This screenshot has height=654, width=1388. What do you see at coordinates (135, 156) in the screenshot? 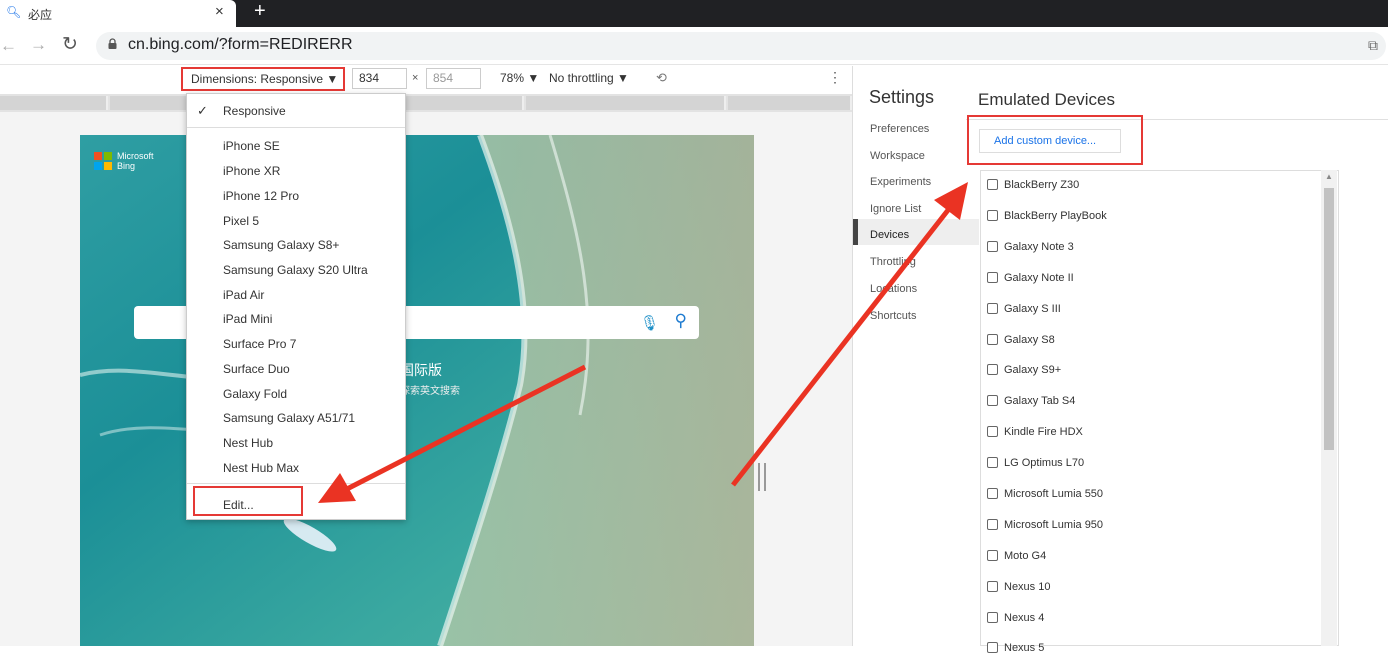
I see `logo-line-1: Microsoft` at bounding box center [135, 156].